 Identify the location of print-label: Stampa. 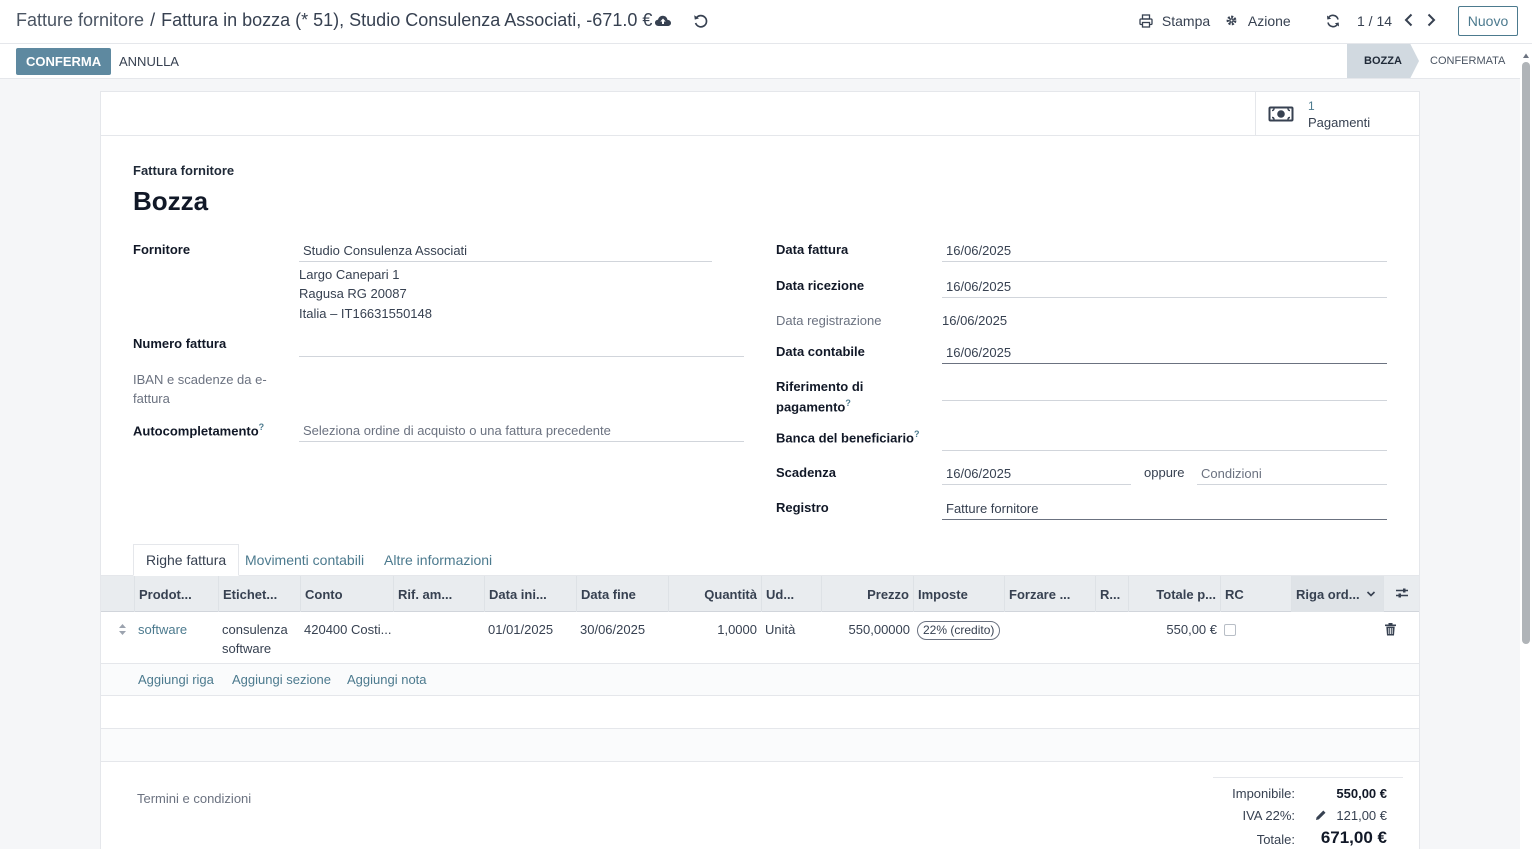
(1186, 21).